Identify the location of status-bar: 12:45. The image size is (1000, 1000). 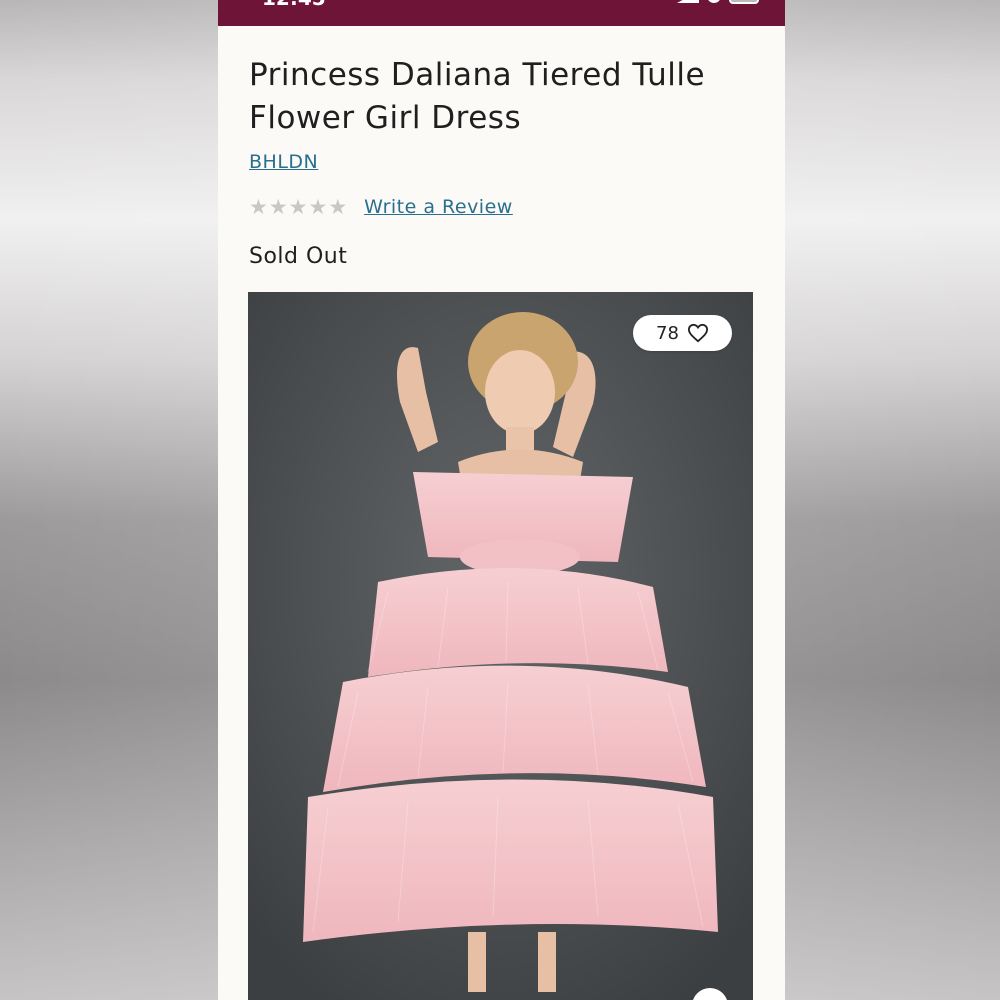
(501, 13).